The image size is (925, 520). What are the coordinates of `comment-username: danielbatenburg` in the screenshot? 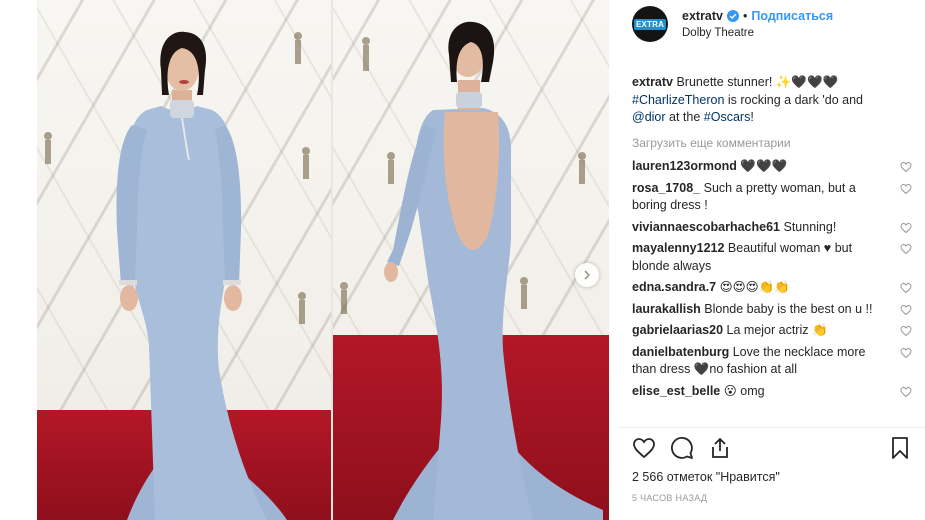 It's located at (680, 352).